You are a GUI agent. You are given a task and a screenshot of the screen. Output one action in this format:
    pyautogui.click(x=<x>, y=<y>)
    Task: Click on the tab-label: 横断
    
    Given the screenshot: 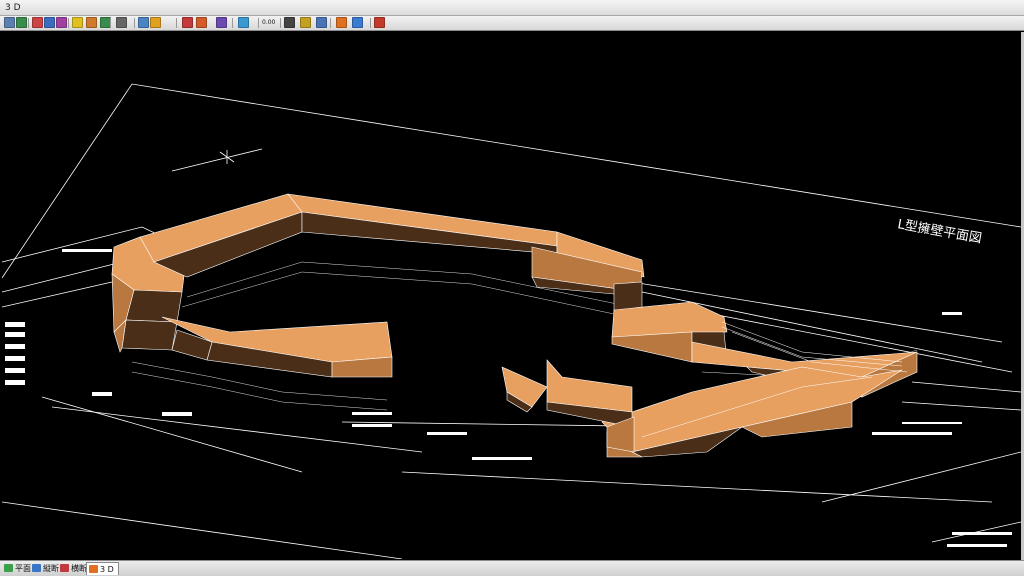 What is the action you would take?
    pyautogui.click(x=79, y=568)
    